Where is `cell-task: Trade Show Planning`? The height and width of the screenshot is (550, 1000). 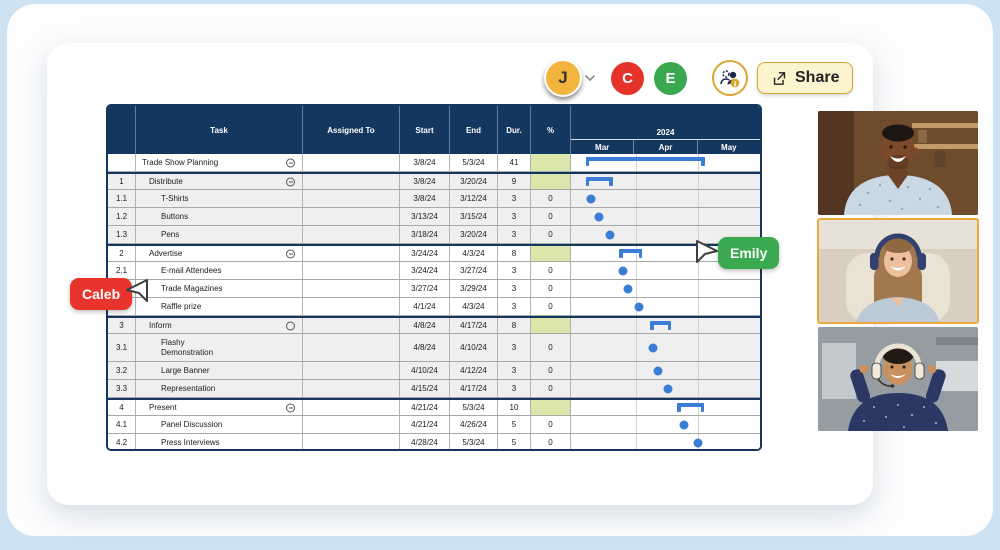
cell-task: Trade Show Planning is located at coordinates (218, 162).